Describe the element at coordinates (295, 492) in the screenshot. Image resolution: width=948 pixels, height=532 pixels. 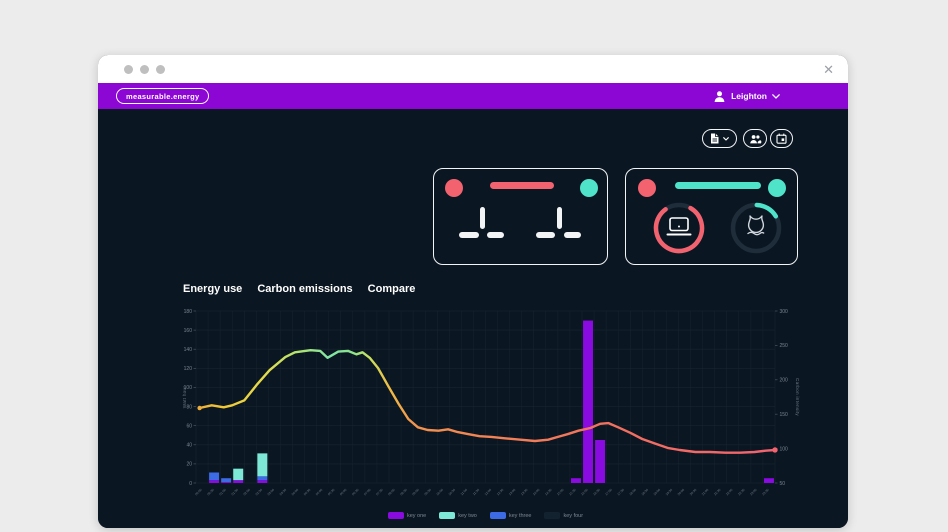
I see `svg-text: 04:00` at that location.